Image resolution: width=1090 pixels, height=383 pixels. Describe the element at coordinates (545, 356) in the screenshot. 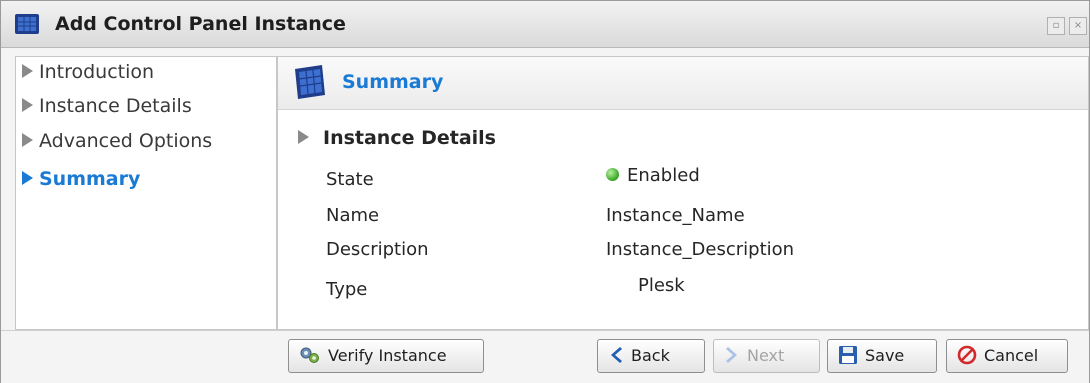

I see `wizard-footer: Verify Instance Back Next Save Cancel` at that location.